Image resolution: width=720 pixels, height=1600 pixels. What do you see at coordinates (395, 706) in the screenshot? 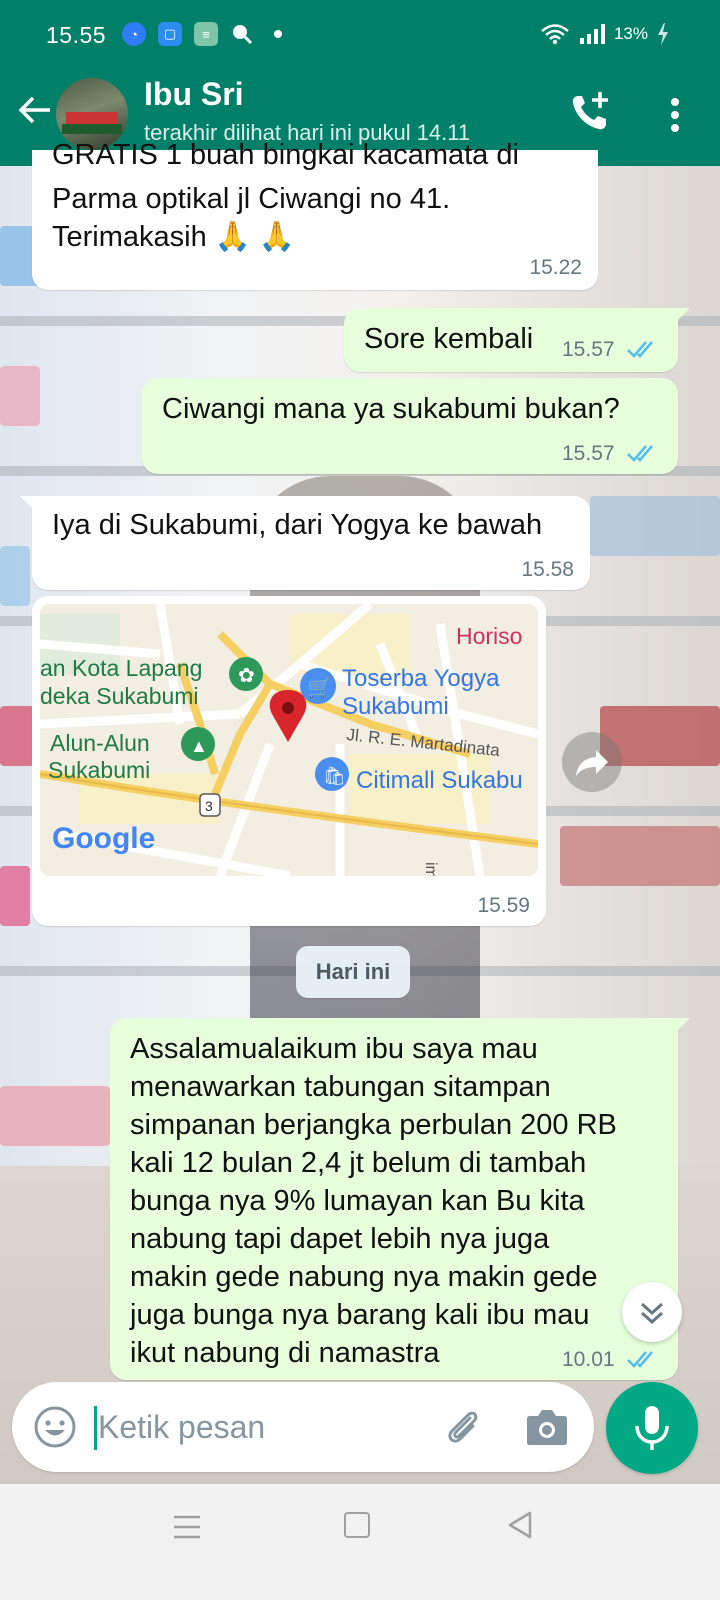
I see `map-label-toserba-2: Sukabumi` at bounding box center [395, 706].